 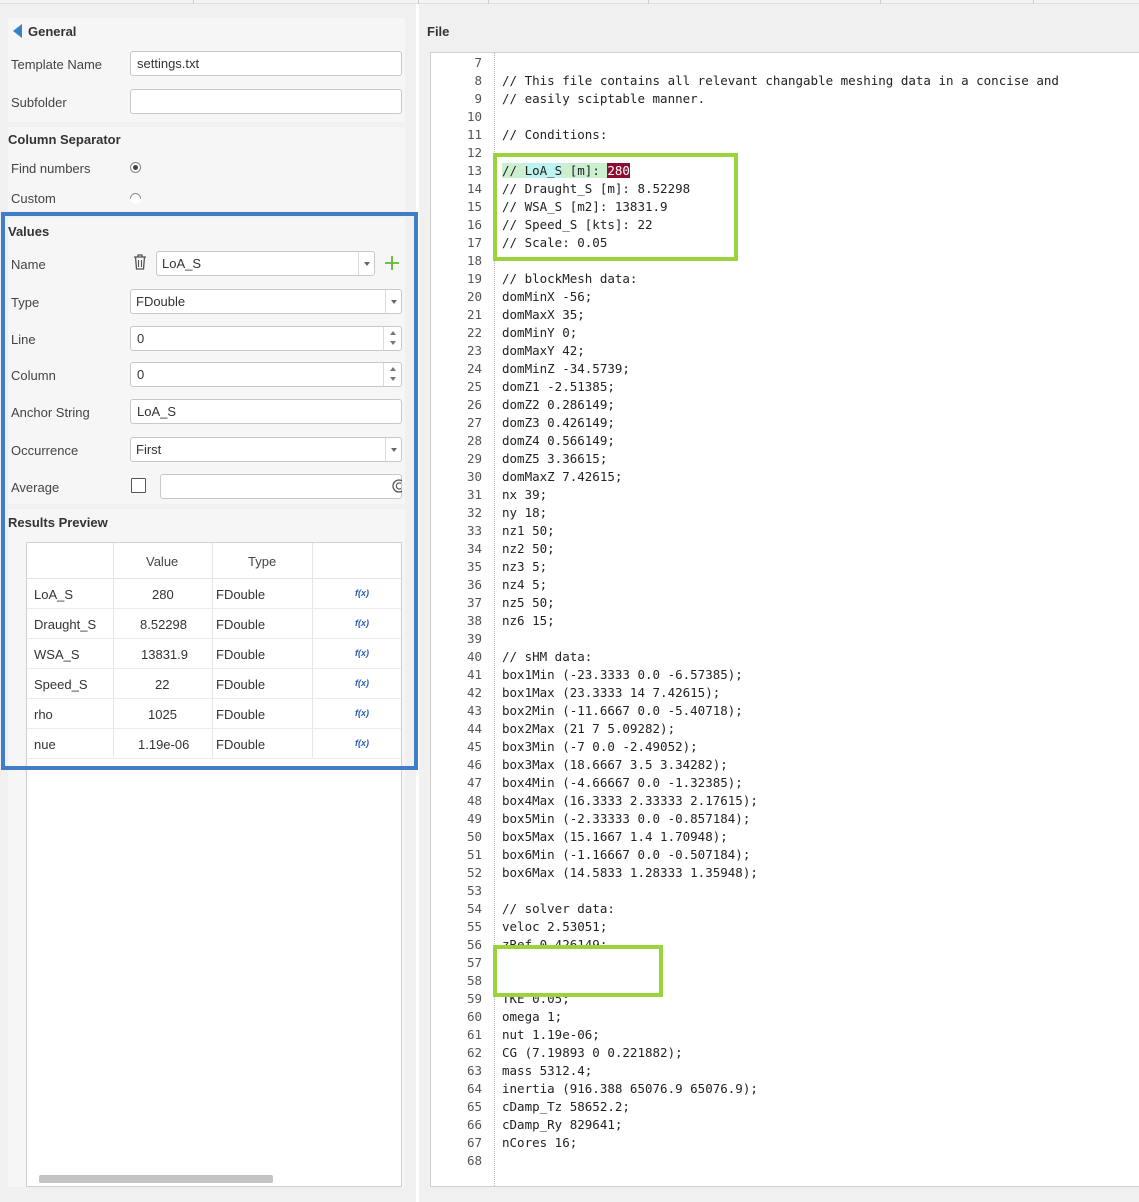 I want to click on line-number: 34, so click(x=474, y=548).